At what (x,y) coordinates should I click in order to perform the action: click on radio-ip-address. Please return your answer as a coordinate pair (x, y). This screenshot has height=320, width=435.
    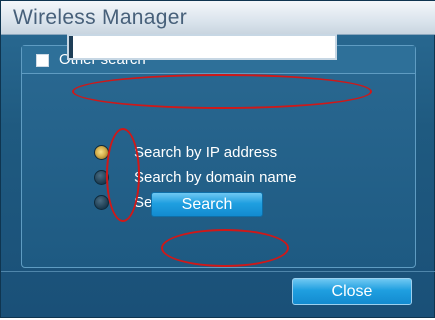
    Looking at the image, I should click on (101, 152).